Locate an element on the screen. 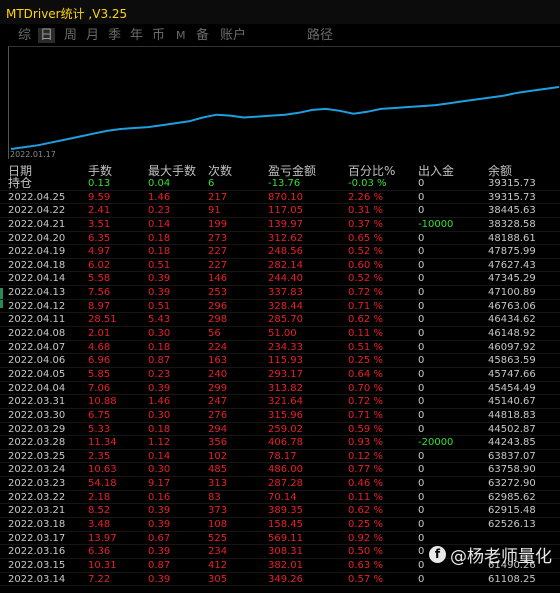 This screenshot has width=560, height=593. holding-cash-flow: 0 is located at coordinates (421, 183).